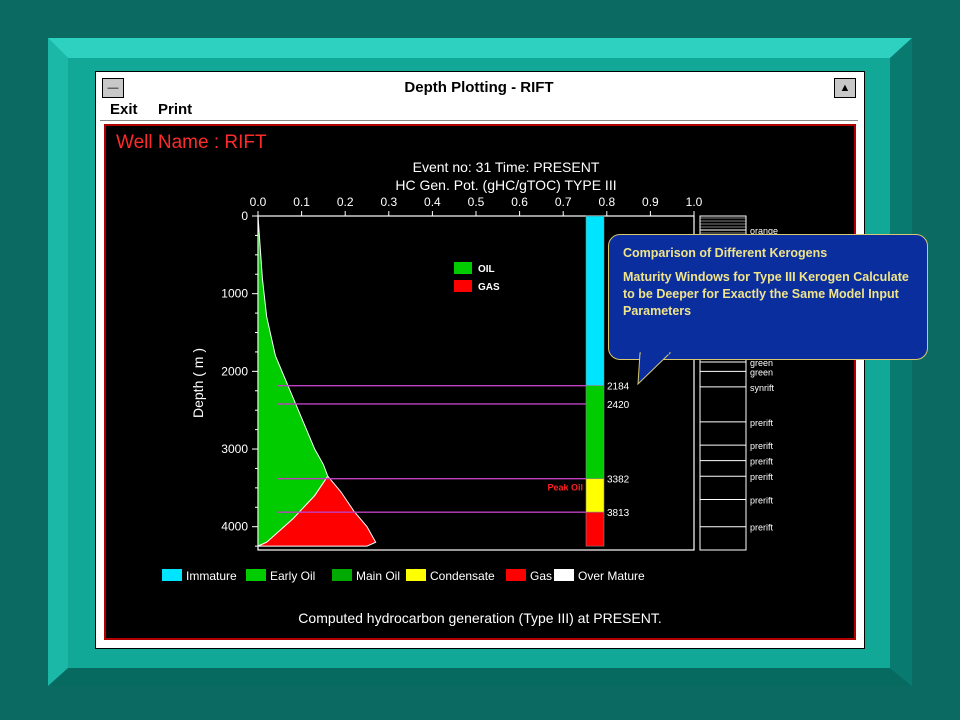 Image resolution: width=960 pixels, height=720 pixels. I want to click on maturity-legend-label: Early Oil, so click(292, 576).